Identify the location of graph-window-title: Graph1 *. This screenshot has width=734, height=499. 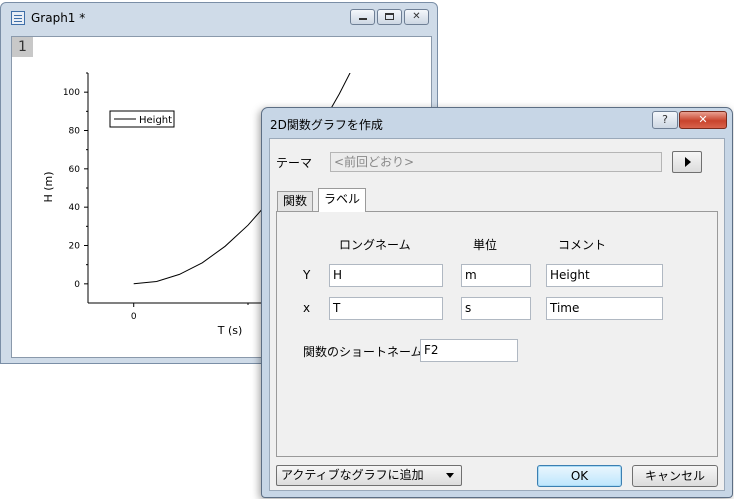
(58, 18).